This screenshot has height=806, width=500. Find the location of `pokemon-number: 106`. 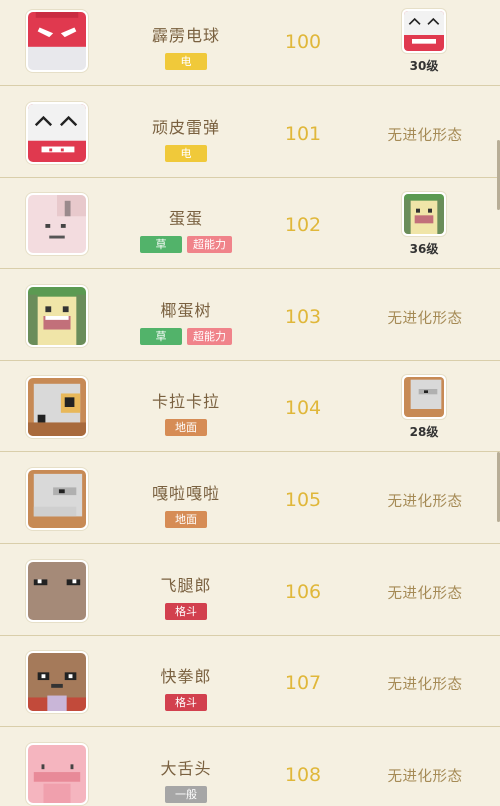

pokemon-number: 106 is located at coordinates (303, 591).